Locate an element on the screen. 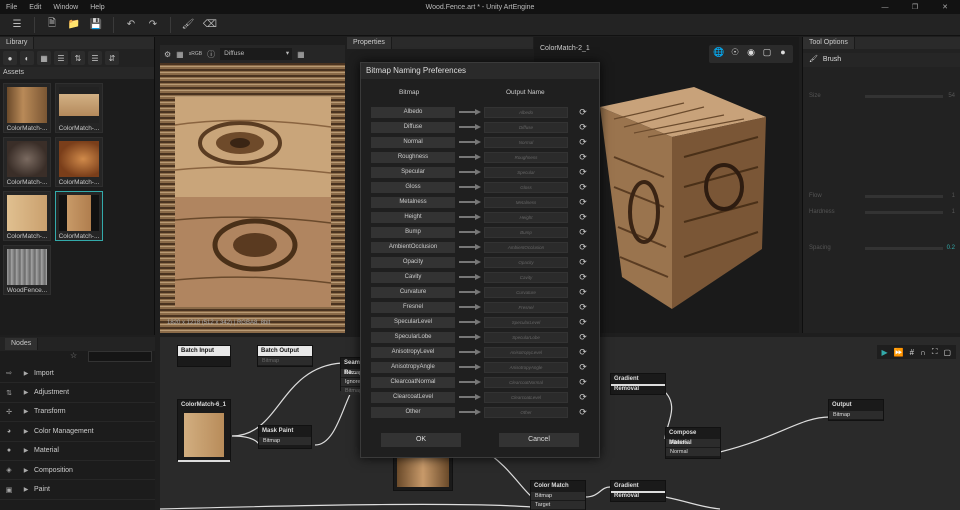  output-name-input: Roughness is located at coordinates (526, 157).